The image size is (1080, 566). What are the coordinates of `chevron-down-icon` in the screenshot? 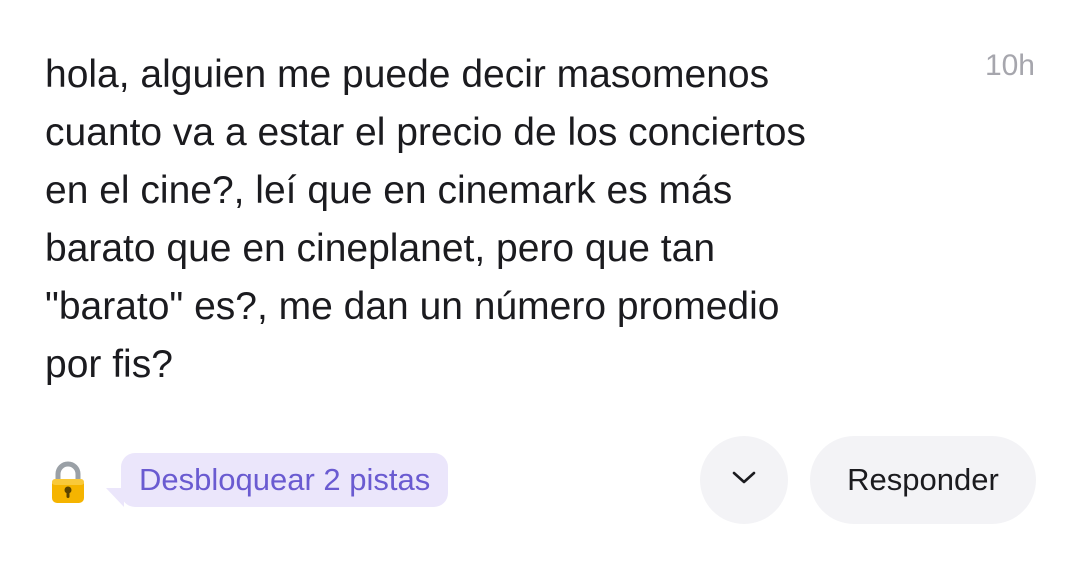 It's located at (744, 480).